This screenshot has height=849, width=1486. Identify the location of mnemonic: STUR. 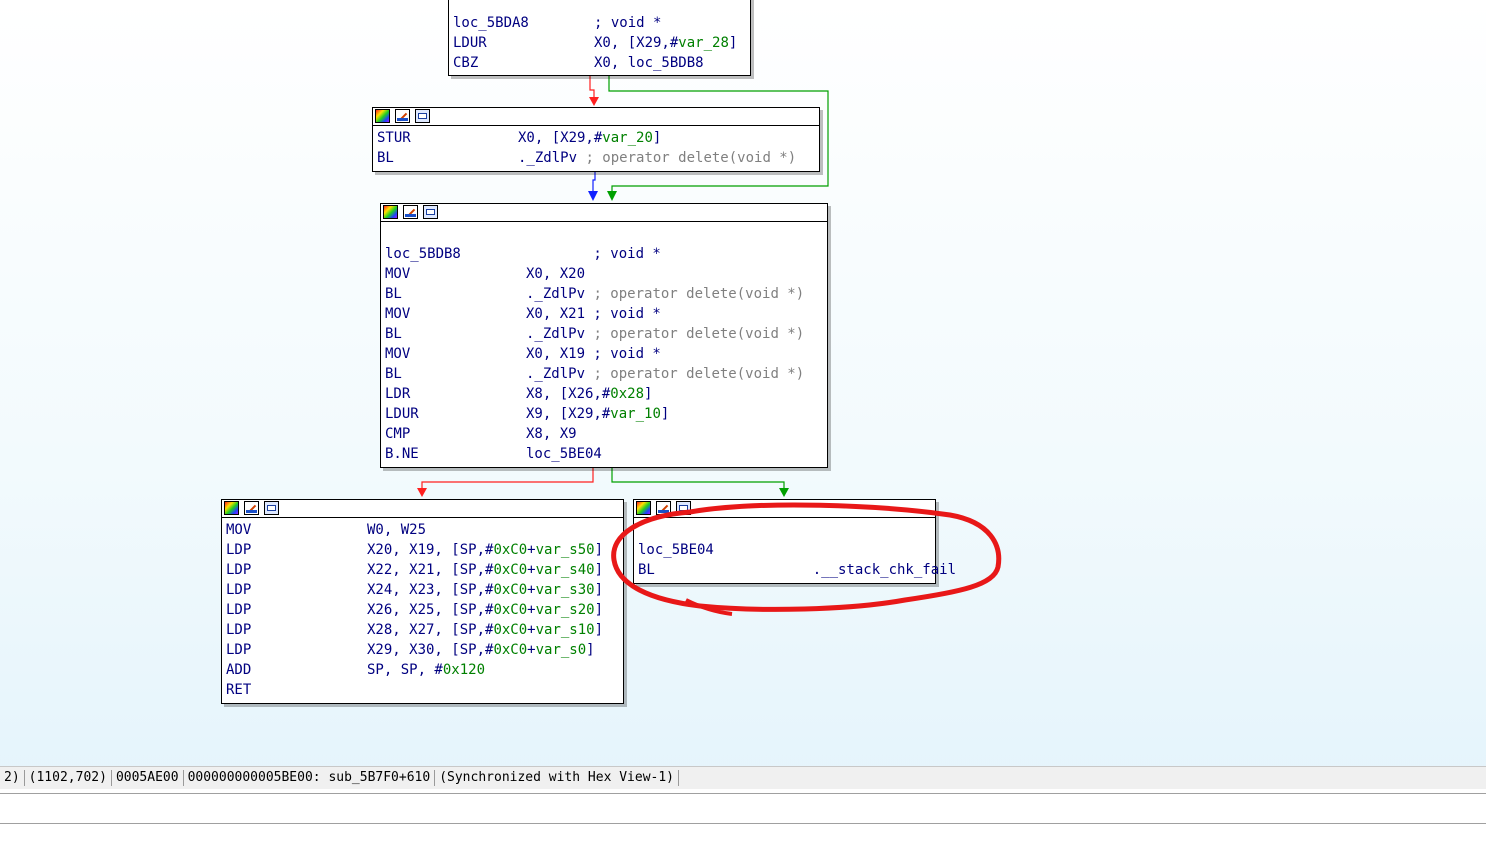
(394, 138).